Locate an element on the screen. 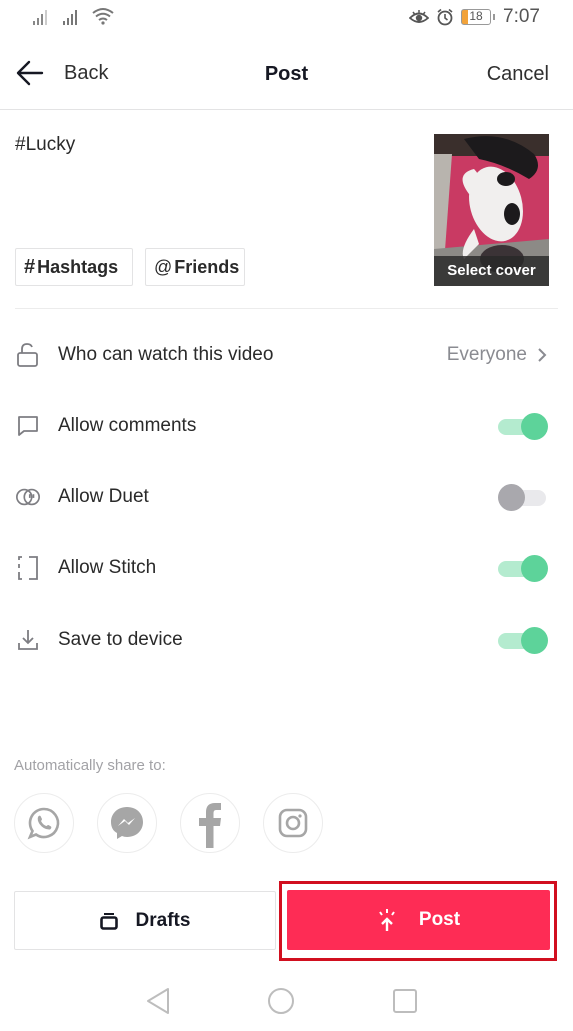 Image resolution: width=573 pixels, height=1031 pixels. drafts-icon is located at coordinates (108, 921).